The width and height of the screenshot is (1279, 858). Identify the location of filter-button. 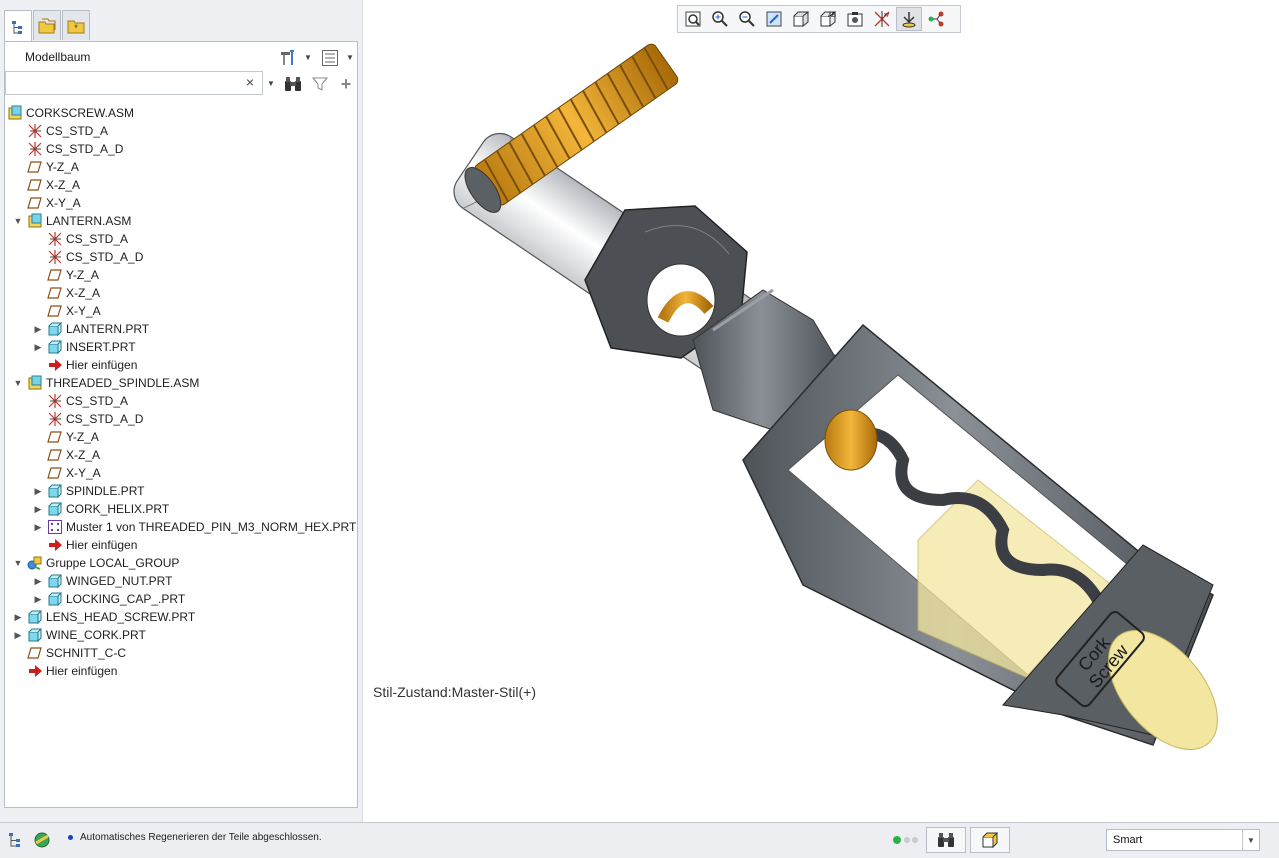
(320, 84).